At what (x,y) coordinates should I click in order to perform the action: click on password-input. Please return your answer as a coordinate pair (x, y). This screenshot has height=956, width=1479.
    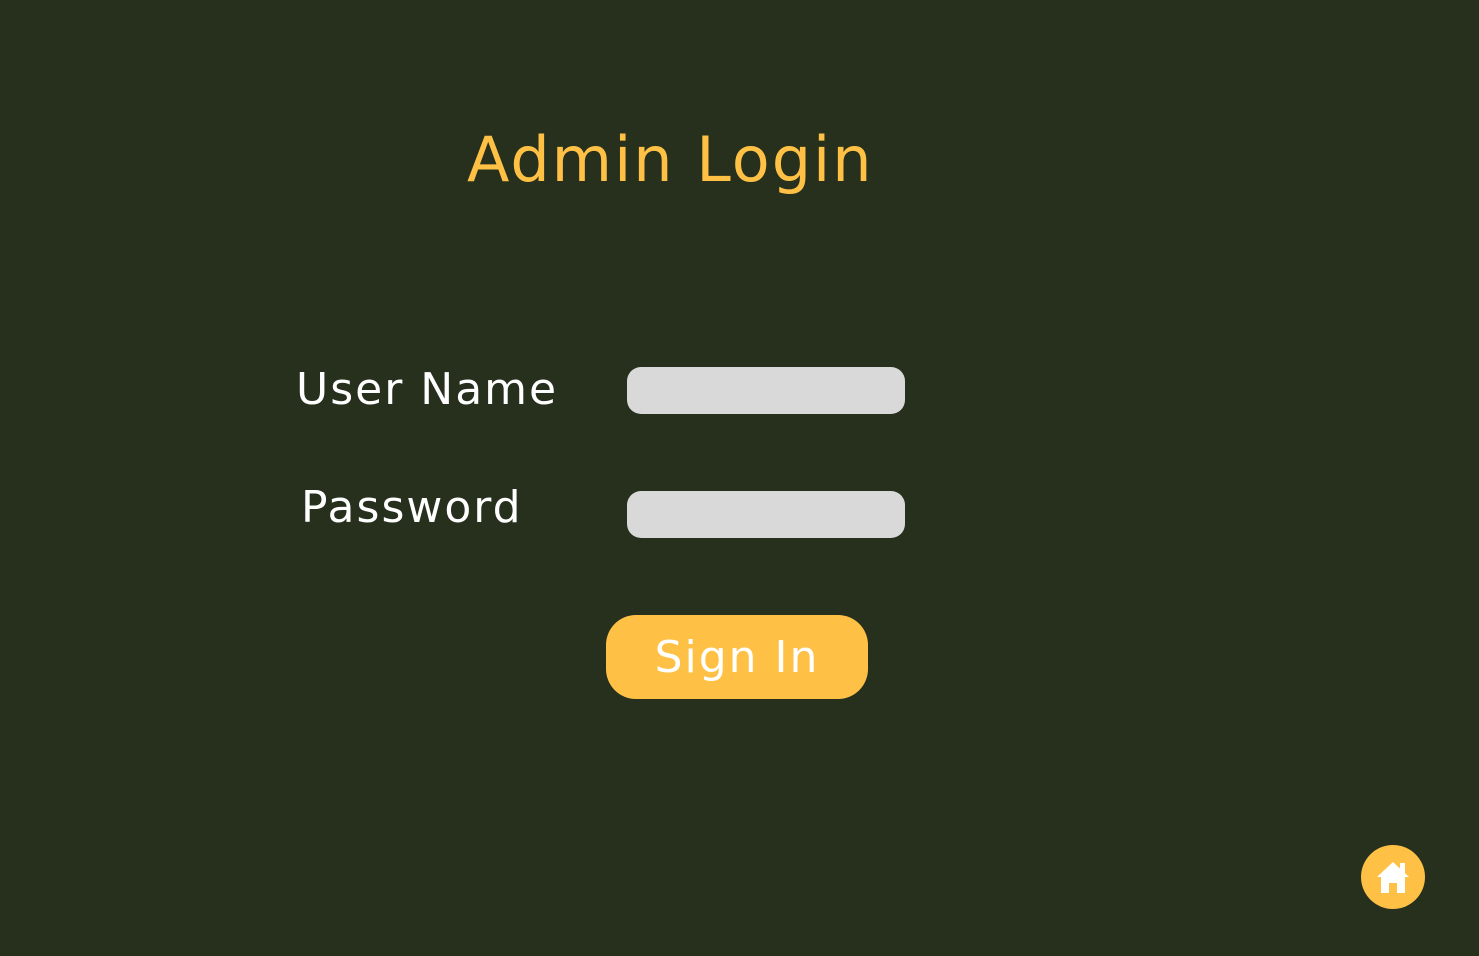
    Looking at the image, I should click on (766, 514).